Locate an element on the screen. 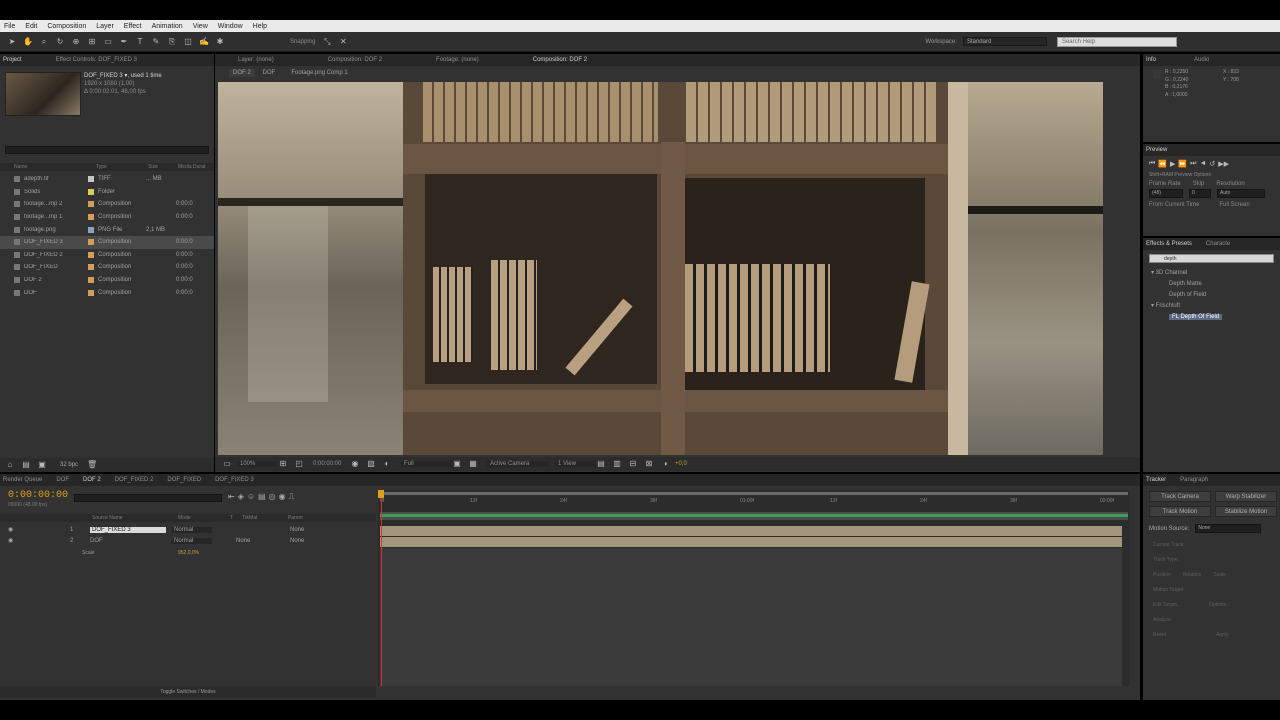  comp-mini-flowchart-icon: ⇤ is located at coordinates (231, 497).